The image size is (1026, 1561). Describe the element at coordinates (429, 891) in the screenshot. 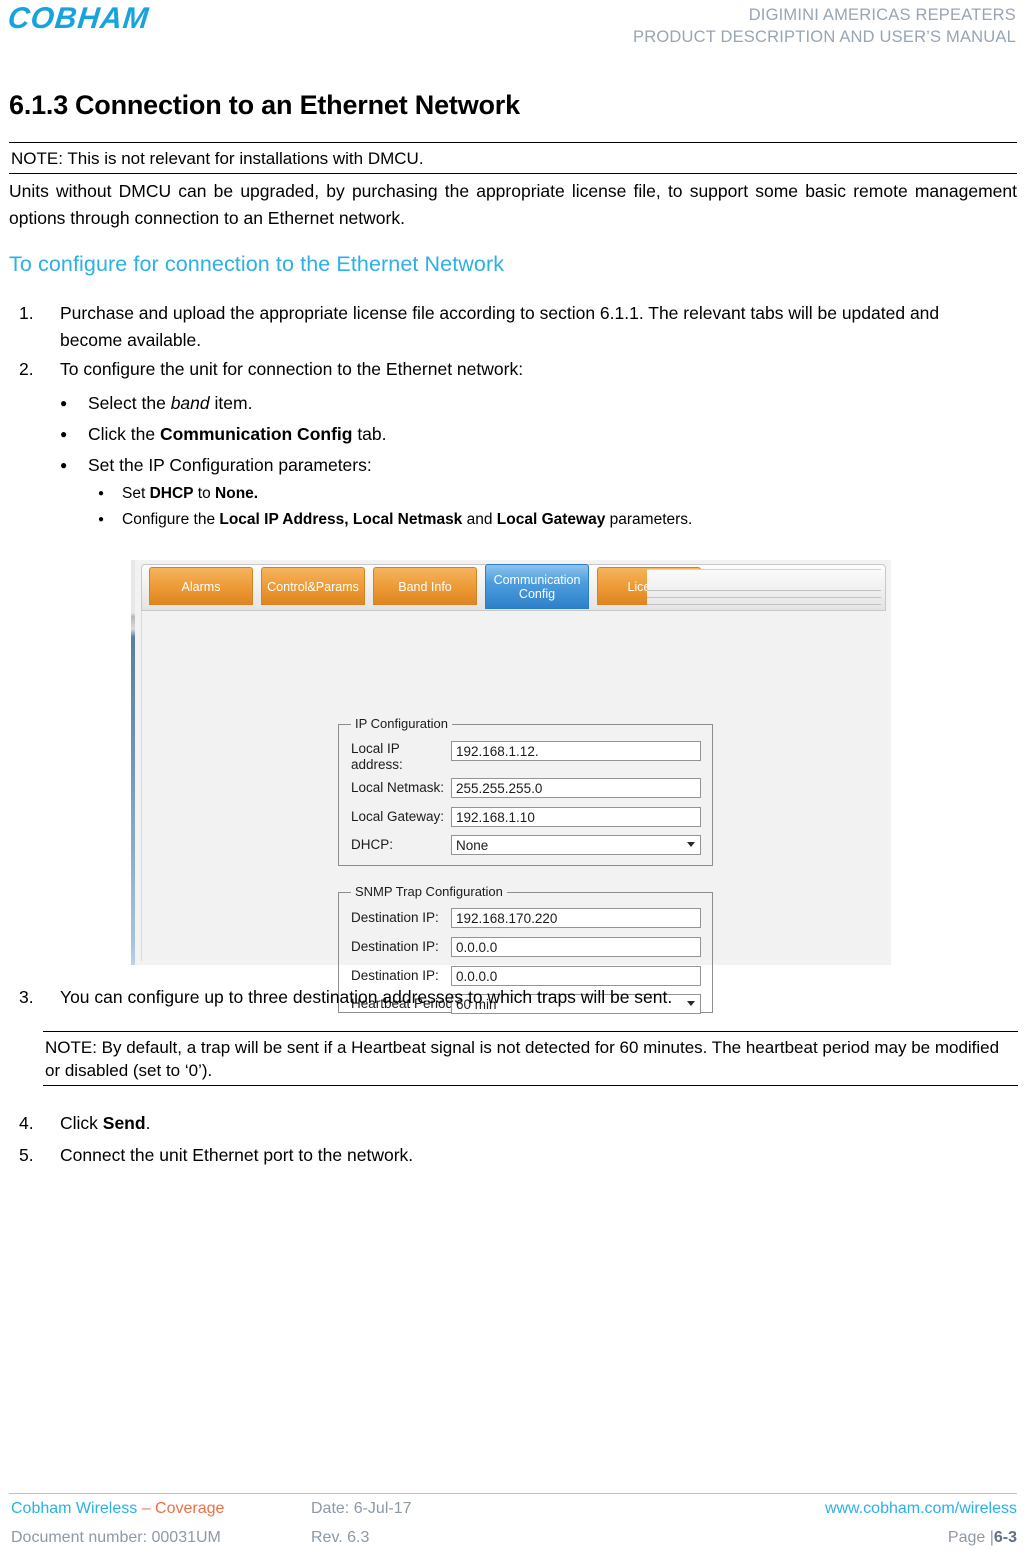

I see `snmp-trap-configuration-legend: SNMP Trap Configuration` at that location.